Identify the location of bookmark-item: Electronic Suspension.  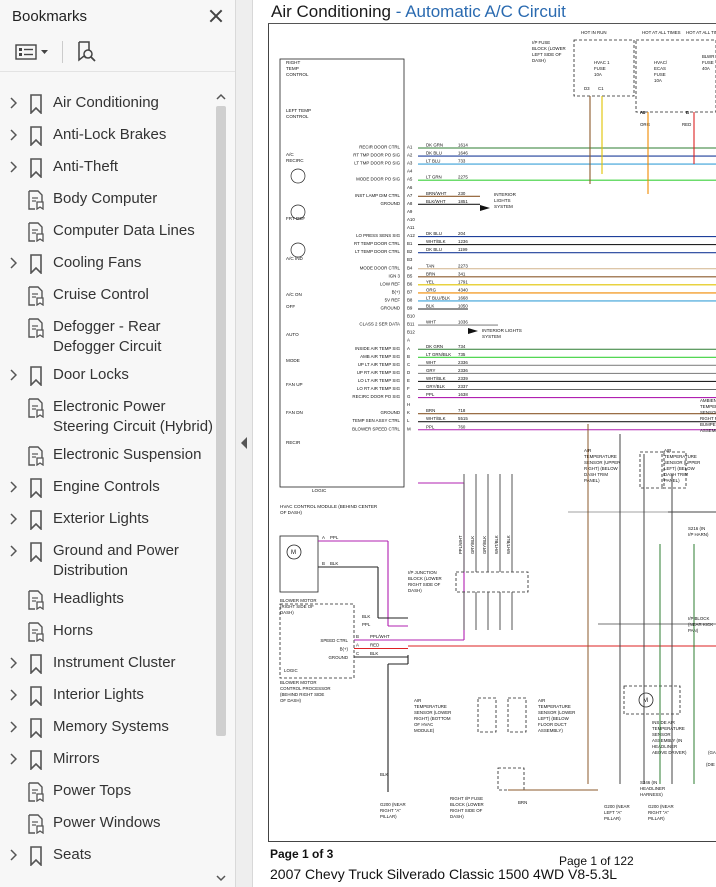
(107, 456).